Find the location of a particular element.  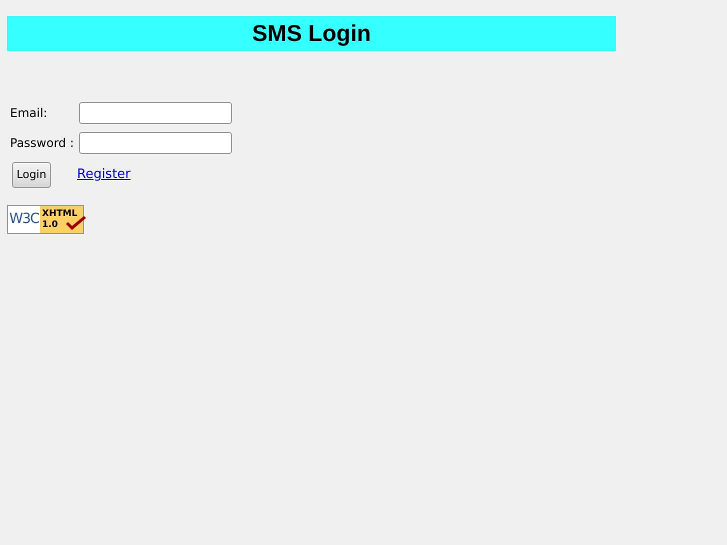

badge-name: XHTML is located at coordinates (60, 214).